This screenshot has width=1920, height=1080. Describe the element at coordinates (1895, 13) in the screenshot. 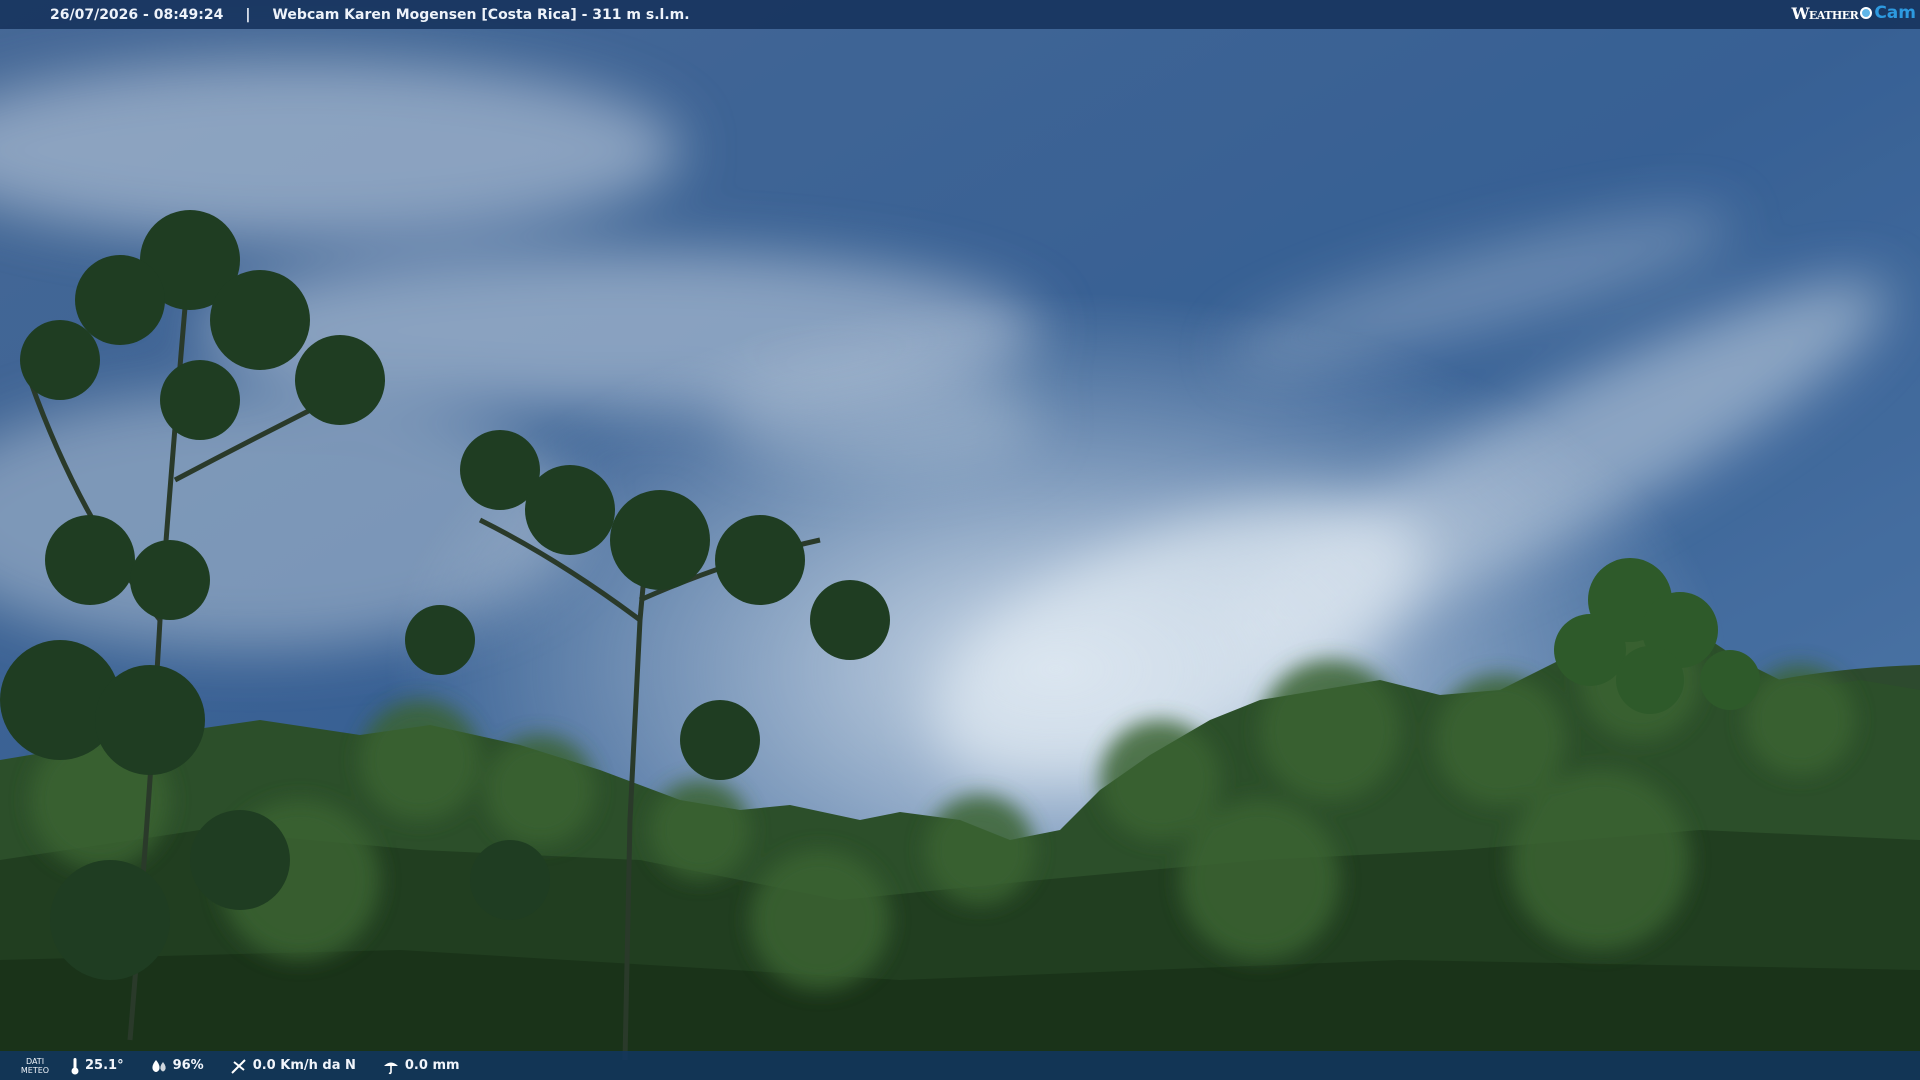

I see `logo-cam-text: Cam` at that location.